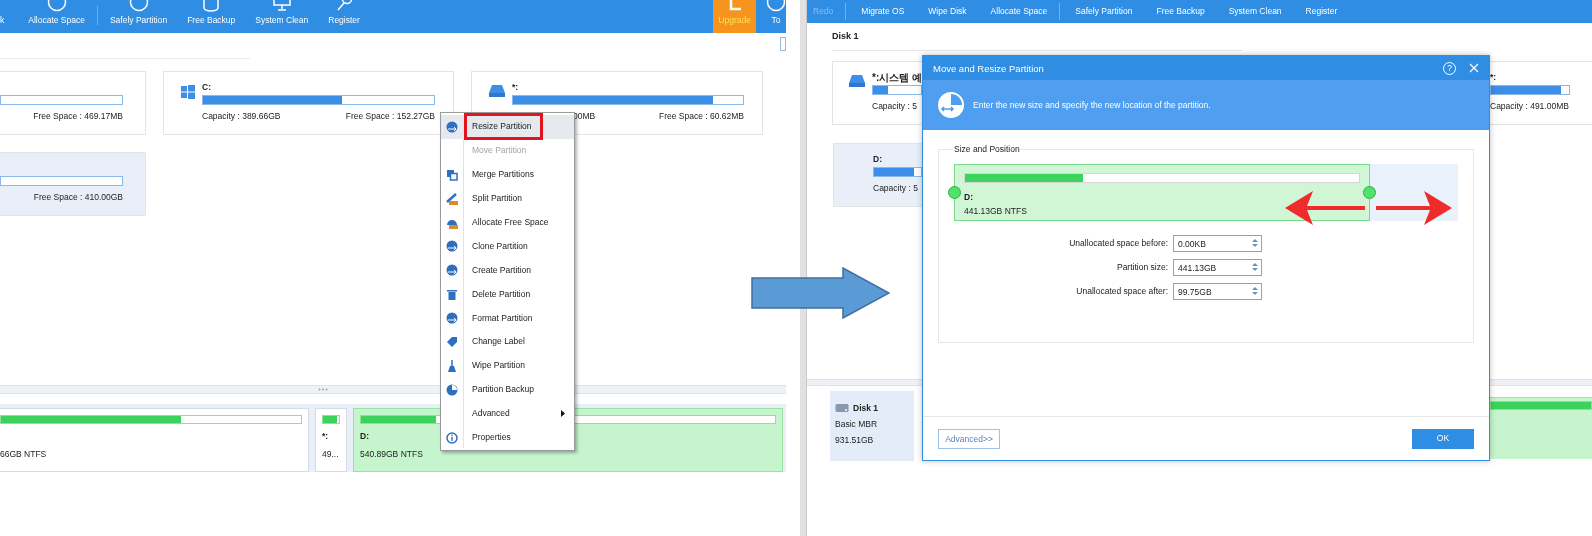 The image size is (1592, 536). What do you see at coordinates (207, 88) in the screenshot?
I see `partition-name: C:` at bounding box center [207, 88].